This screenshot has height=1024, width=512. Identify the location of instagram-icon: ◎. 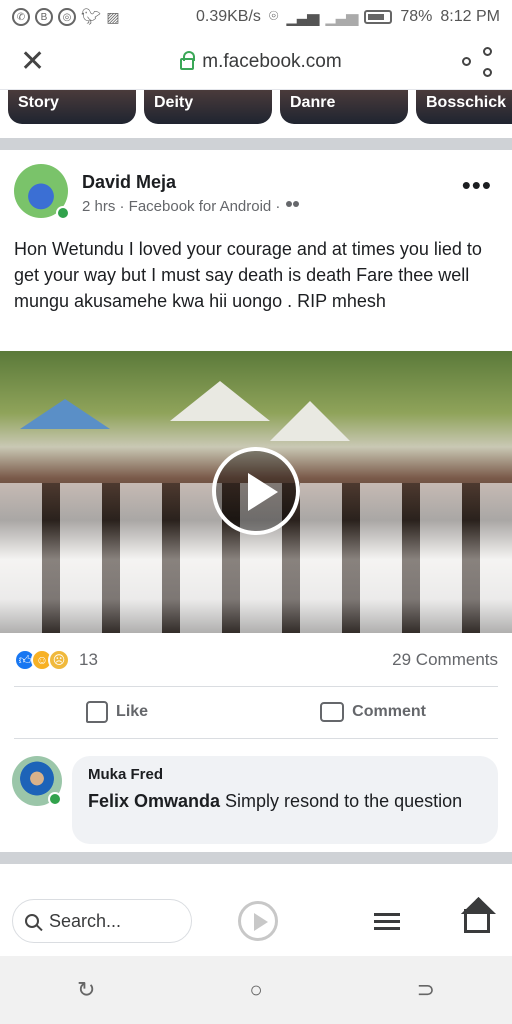
(67, 17).